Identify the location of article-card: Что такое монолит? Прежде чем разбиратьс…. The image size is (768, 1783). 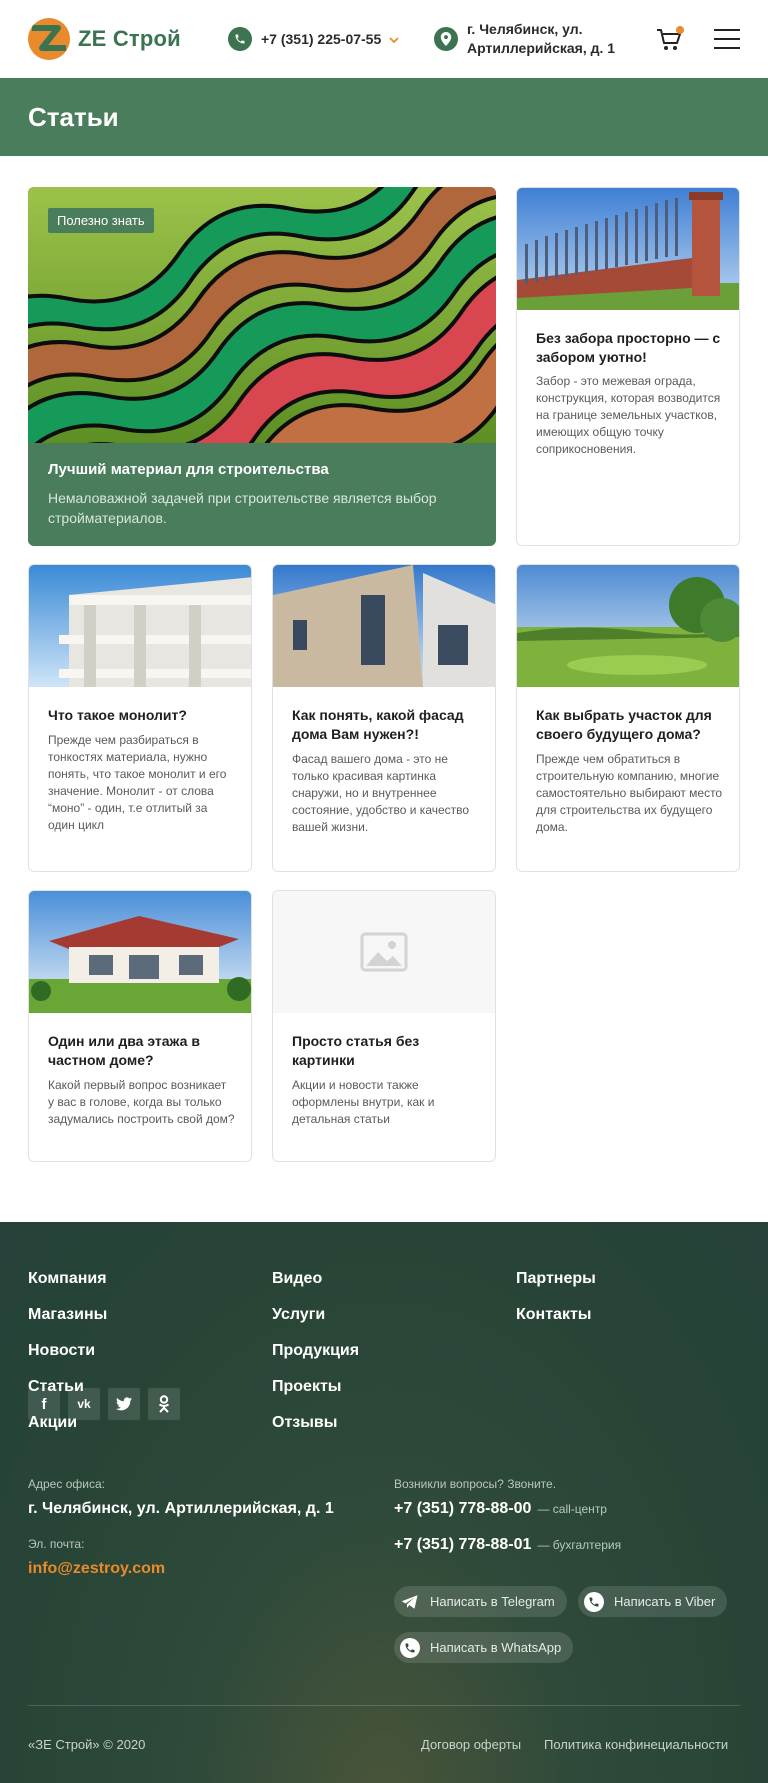
(140, 718).